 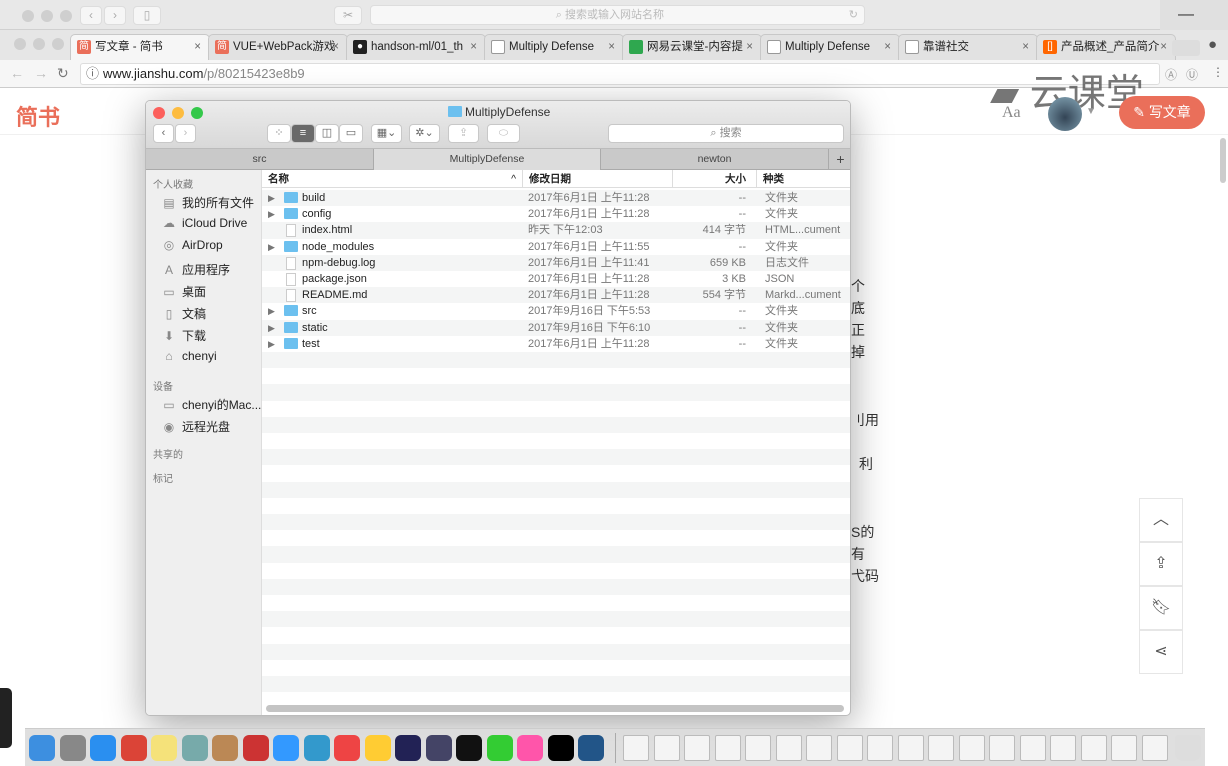 What do you see at coordinates (58, 44) in the screenshot?
I see `chrome-zoom-button` at bounding box center [58, 44].